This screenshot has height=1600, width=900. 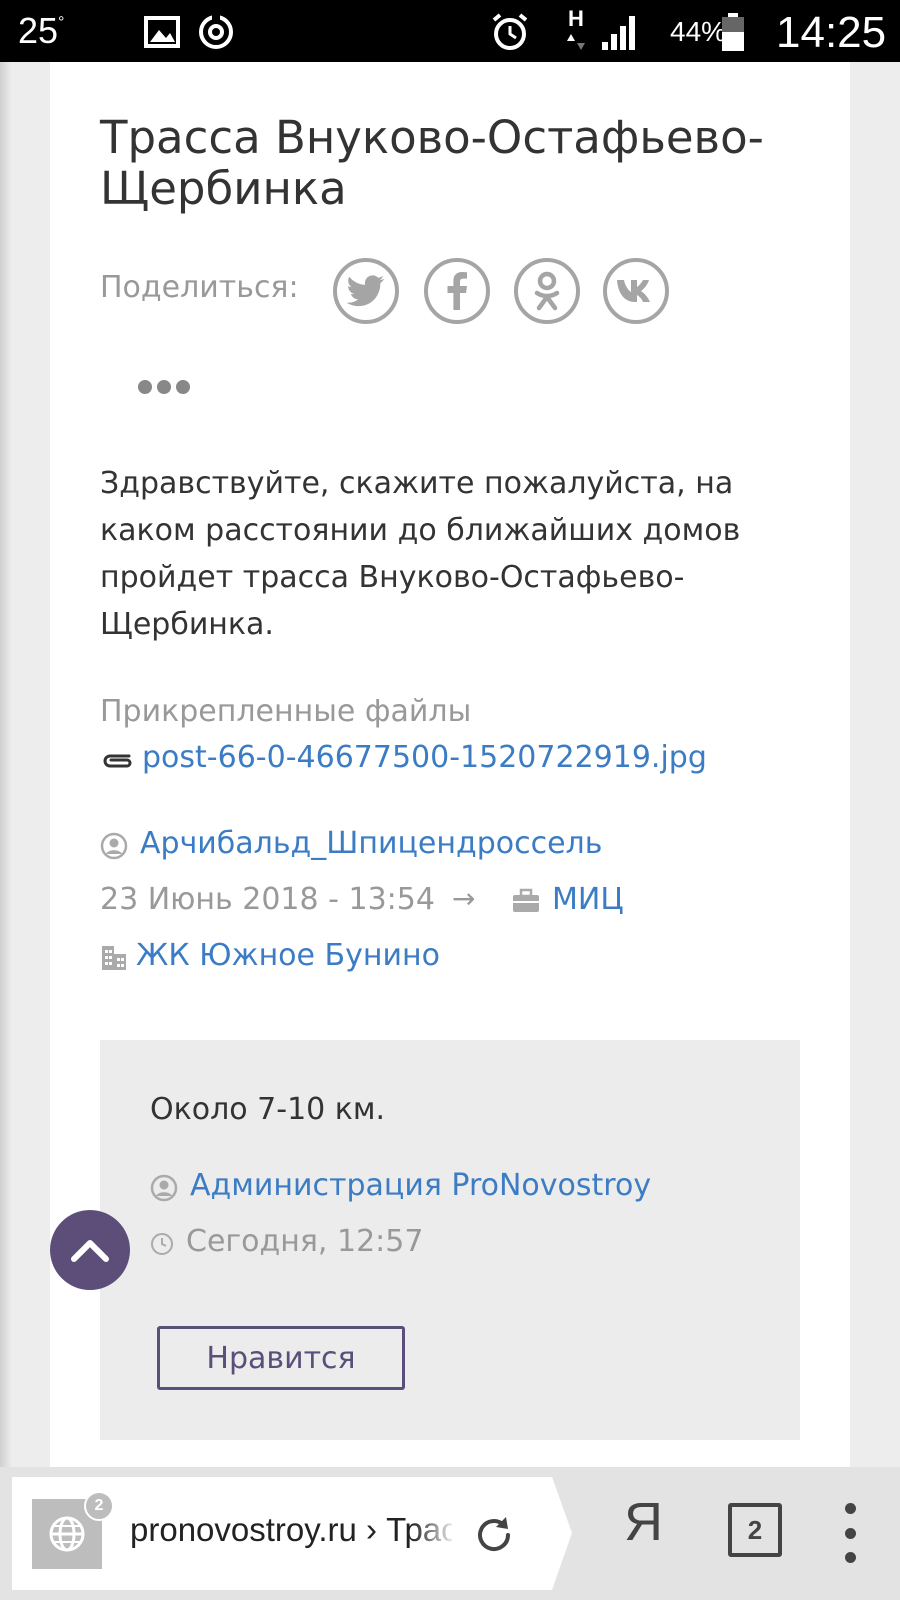 I want to click on category-link: МИЦ, so click(x=588, y=899).